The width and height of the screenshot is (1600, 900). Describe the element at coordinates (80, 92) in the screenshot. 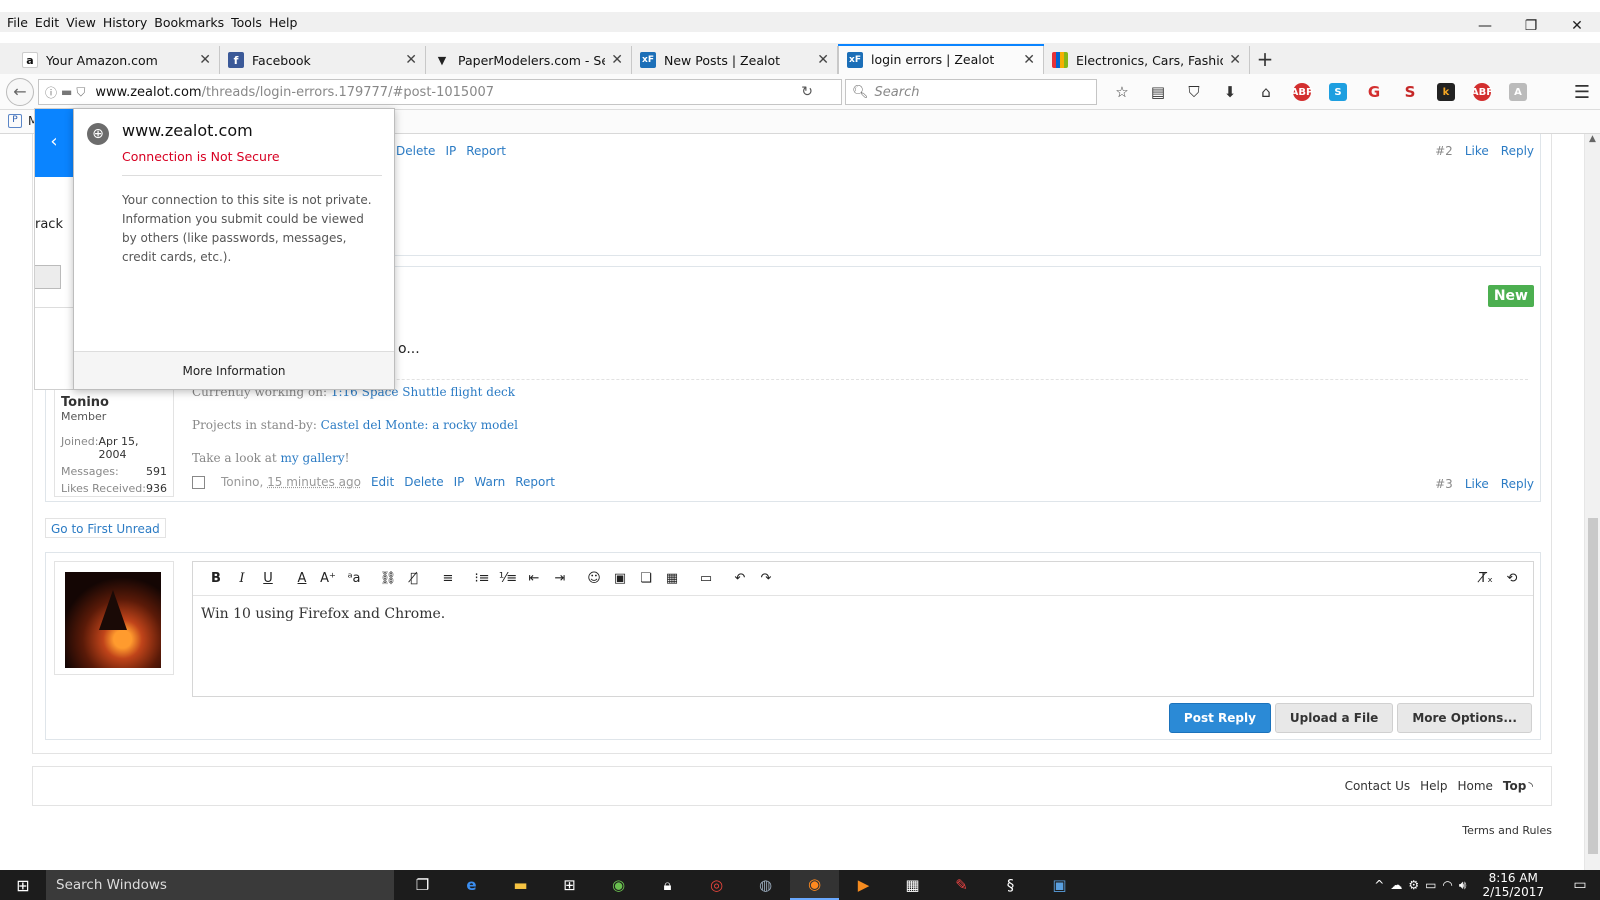

I see `tracking-shield-icon: ⛉` at that location.